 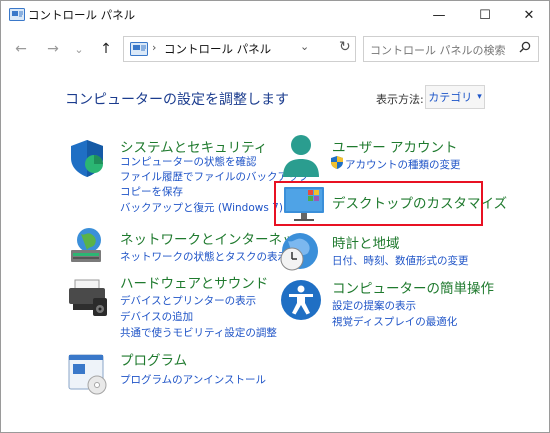 I want to click on link-save-copies: コピーを保存, so click(x=151, y=191).